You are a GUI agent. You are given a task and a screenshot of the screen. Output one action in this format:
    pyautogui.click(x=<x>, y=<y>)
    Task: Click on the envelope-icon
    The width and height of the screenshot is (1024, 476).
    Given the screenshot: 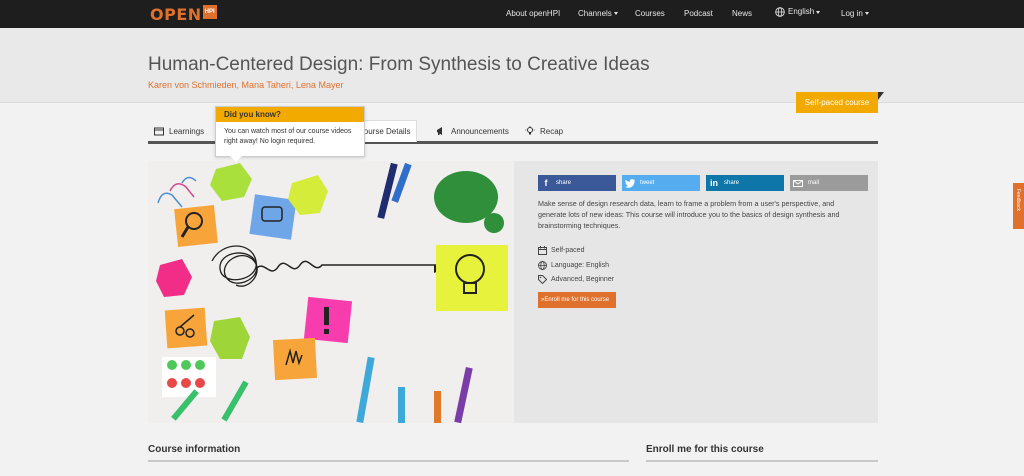 What is the action you would take?
    pyautogui.click(x=798, y=183)
    